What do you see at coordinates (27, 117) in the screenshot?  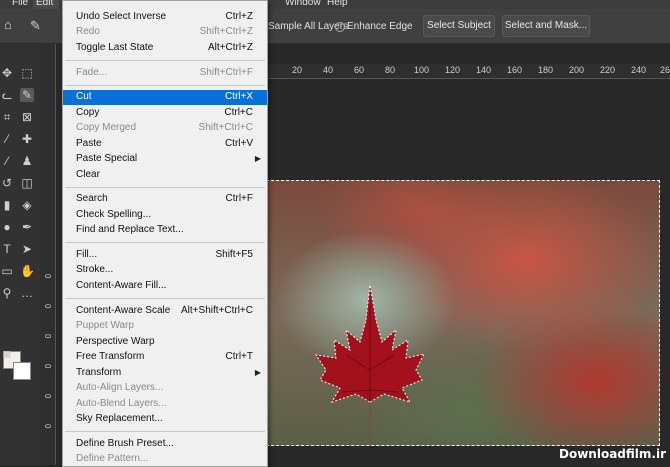 I see `frame-tool-icon: ⊠` at bounding box center [27, 117].